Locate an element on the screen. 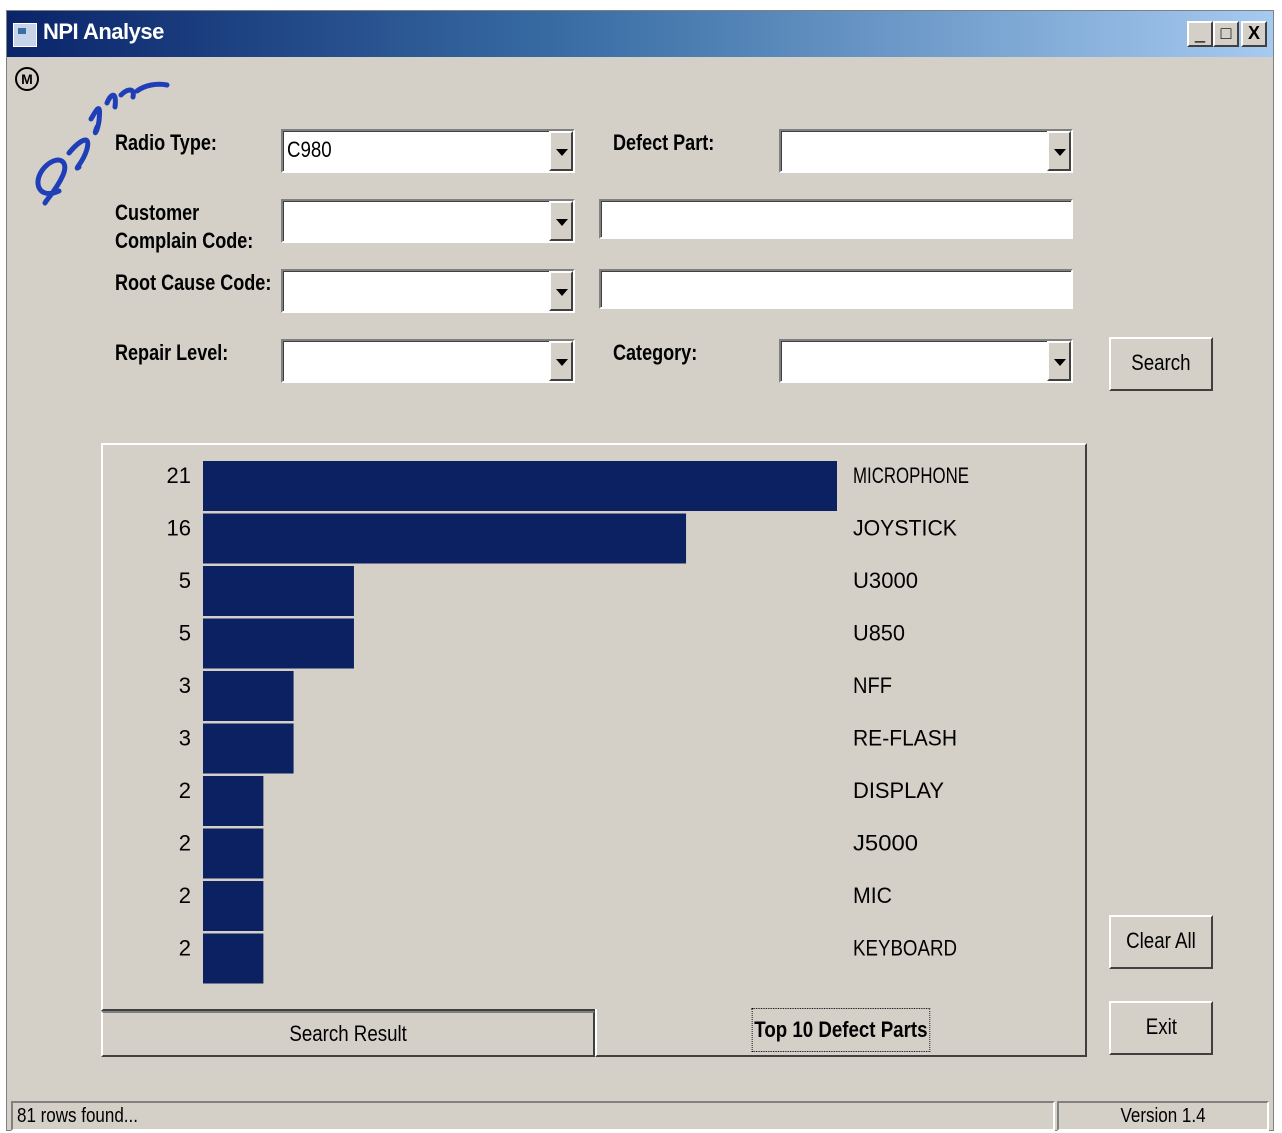  tab-top10-defect-parts: Top 10 Defect Parts is located at coordinates (841, 1032).